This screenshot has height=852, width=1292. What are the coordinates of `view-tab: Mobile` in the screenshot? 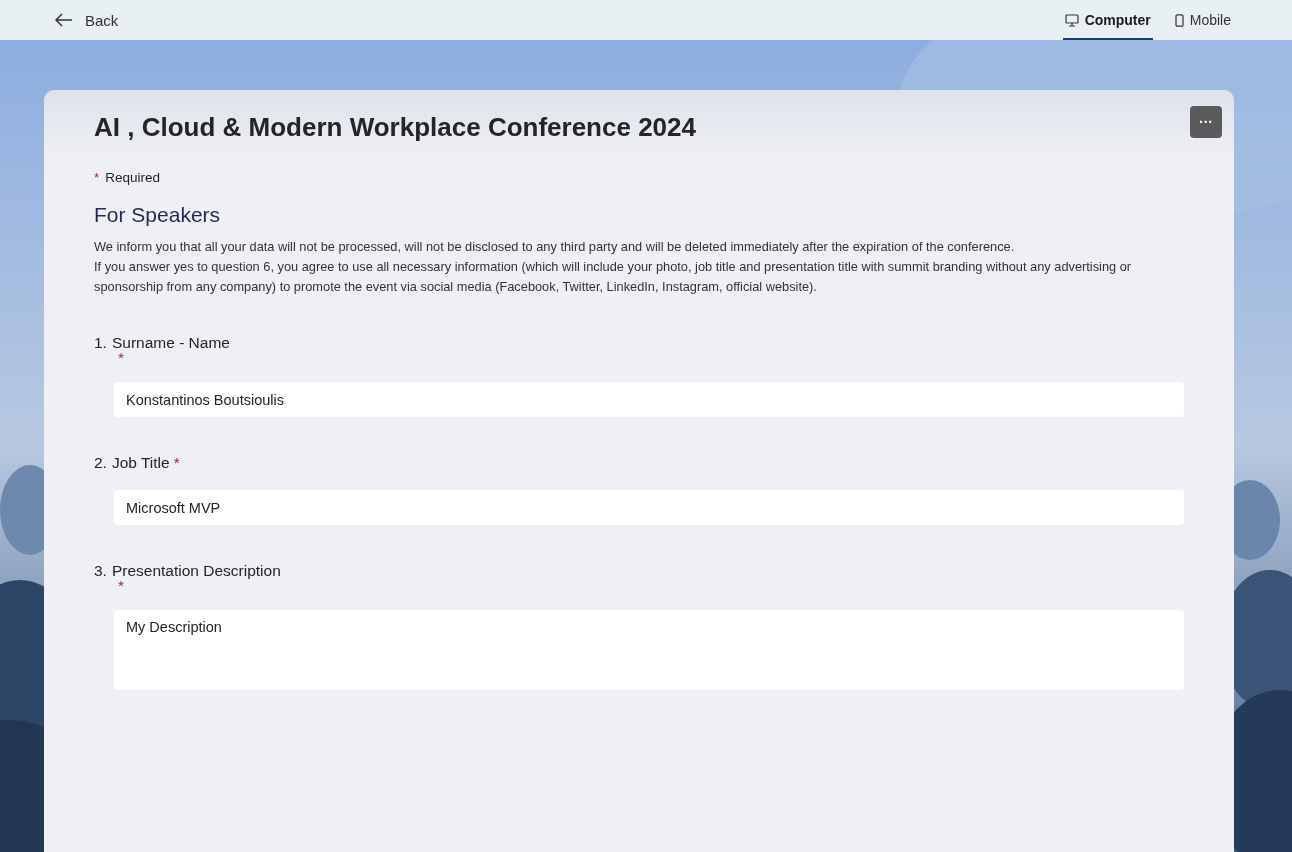 It's located at (1202, 20).